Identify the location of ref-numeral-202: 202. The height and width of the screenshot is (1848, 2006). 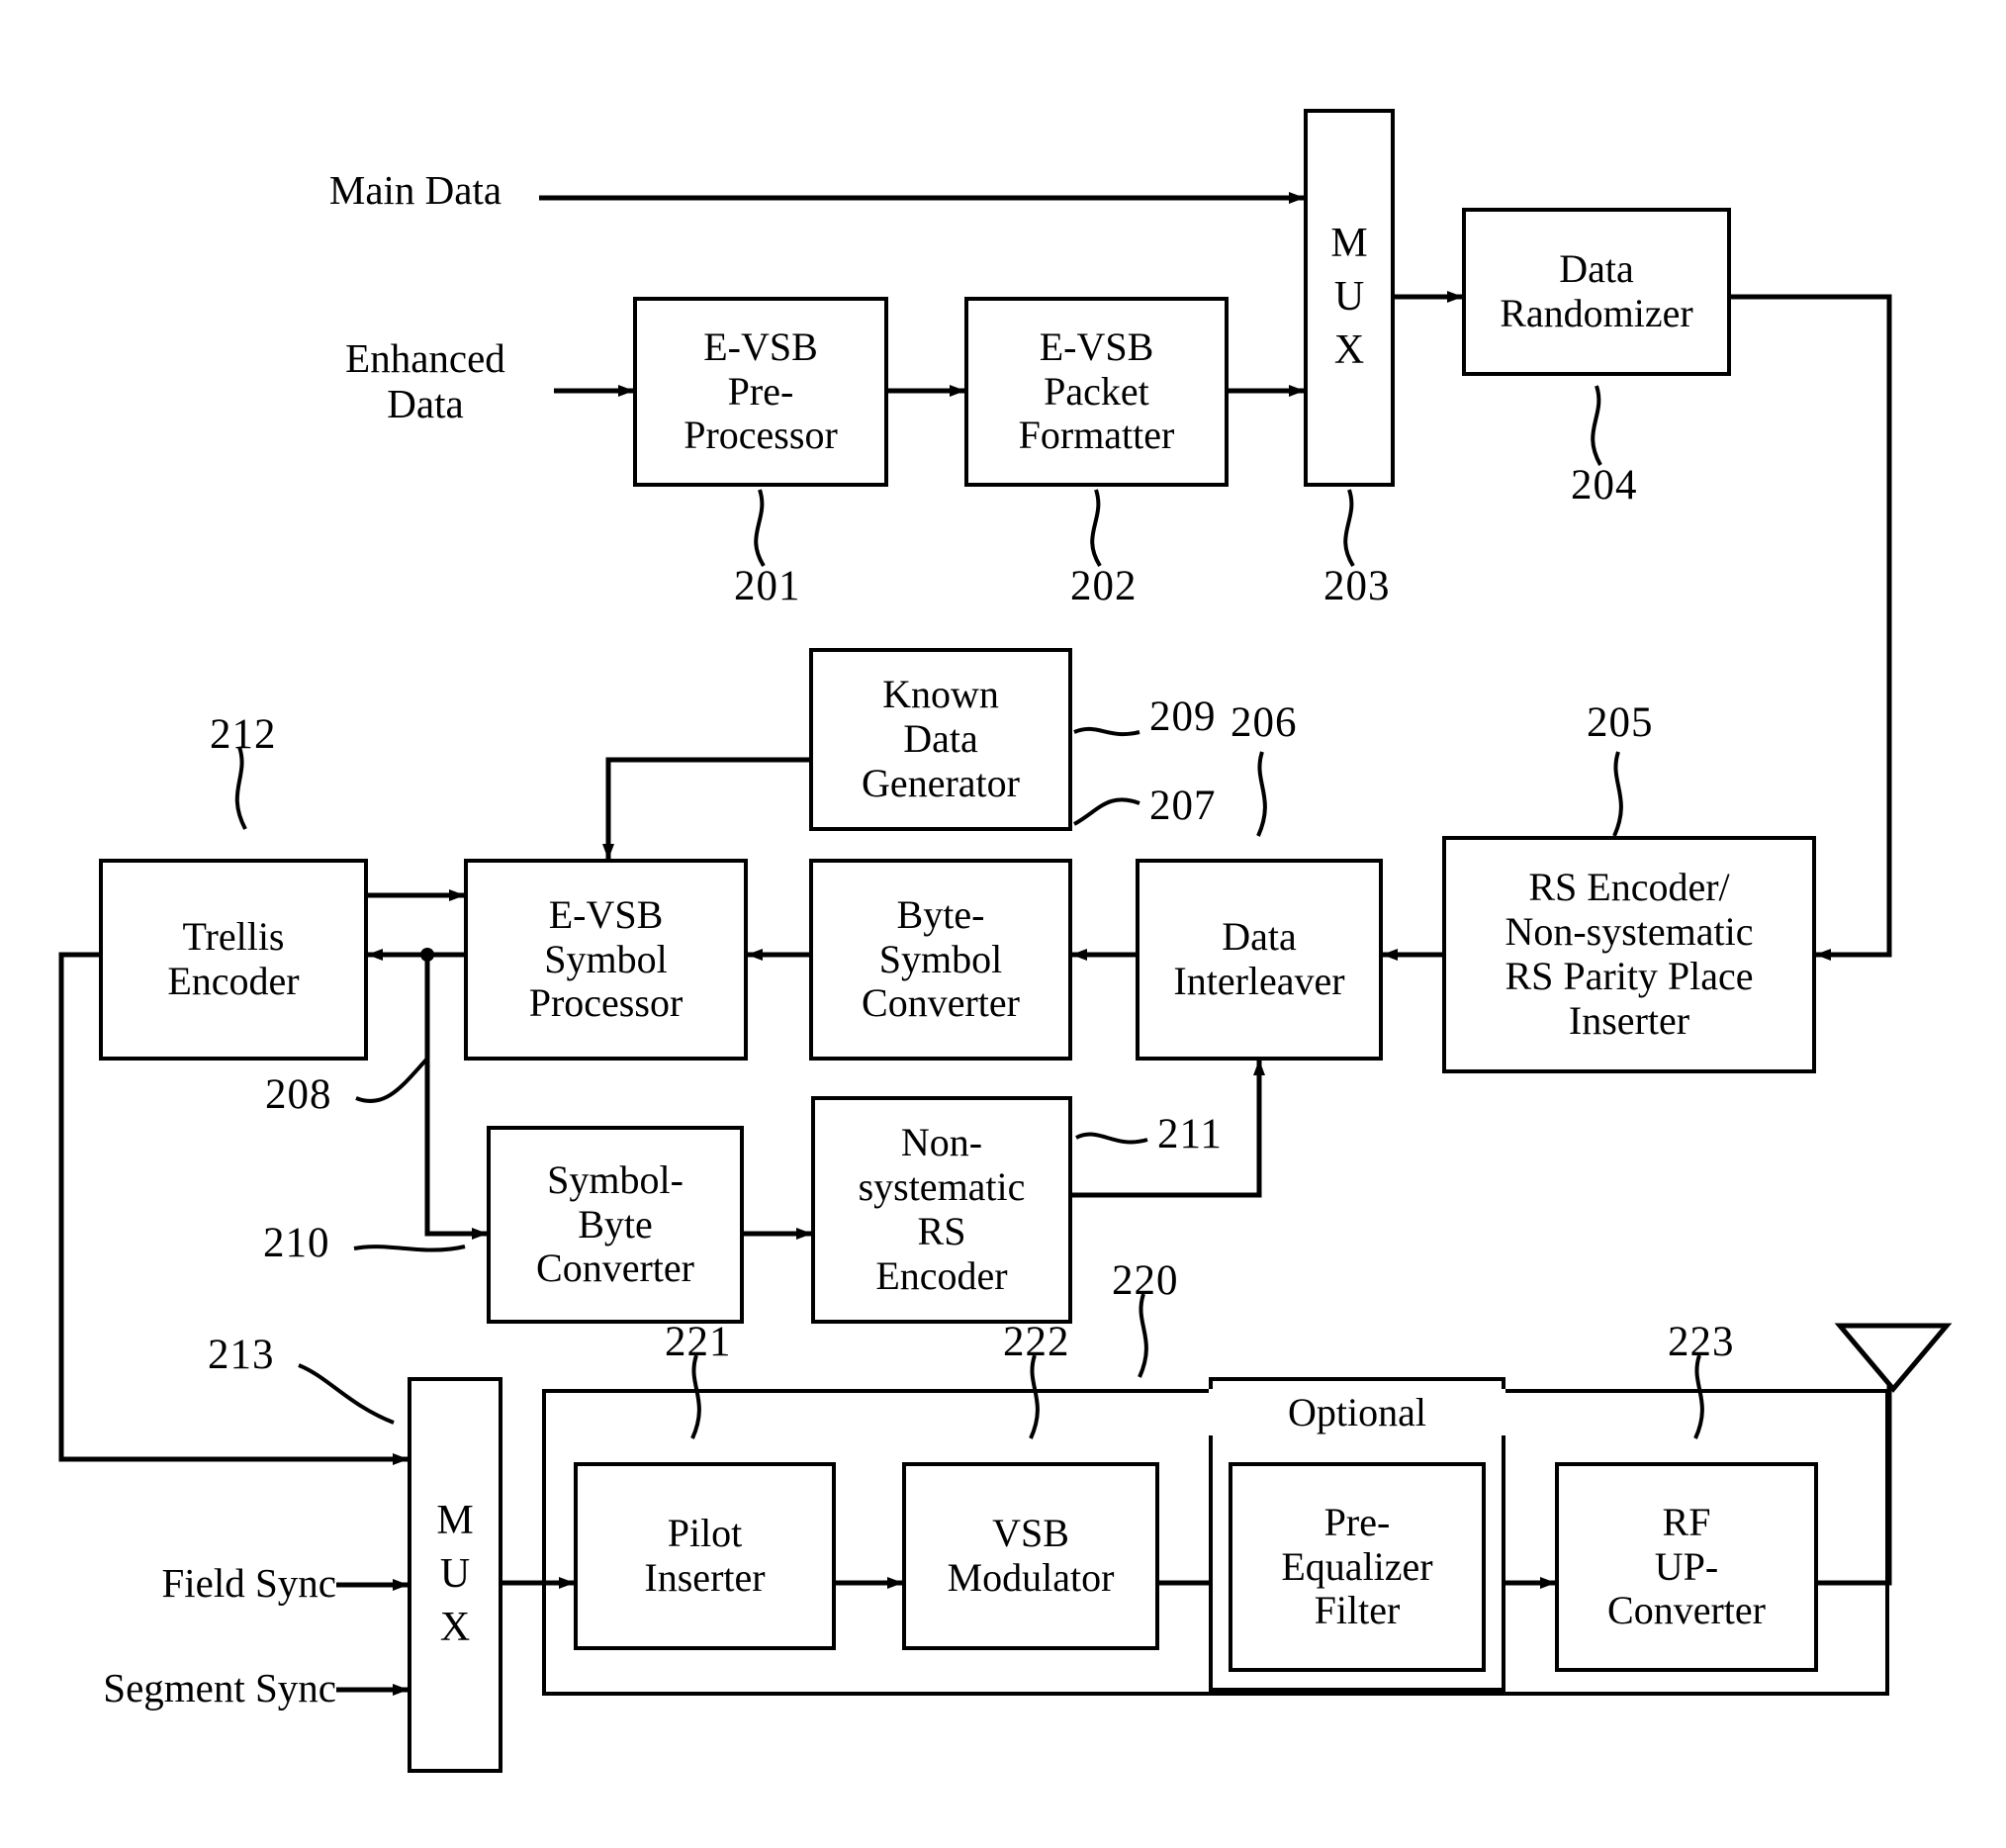
(1104, 586).